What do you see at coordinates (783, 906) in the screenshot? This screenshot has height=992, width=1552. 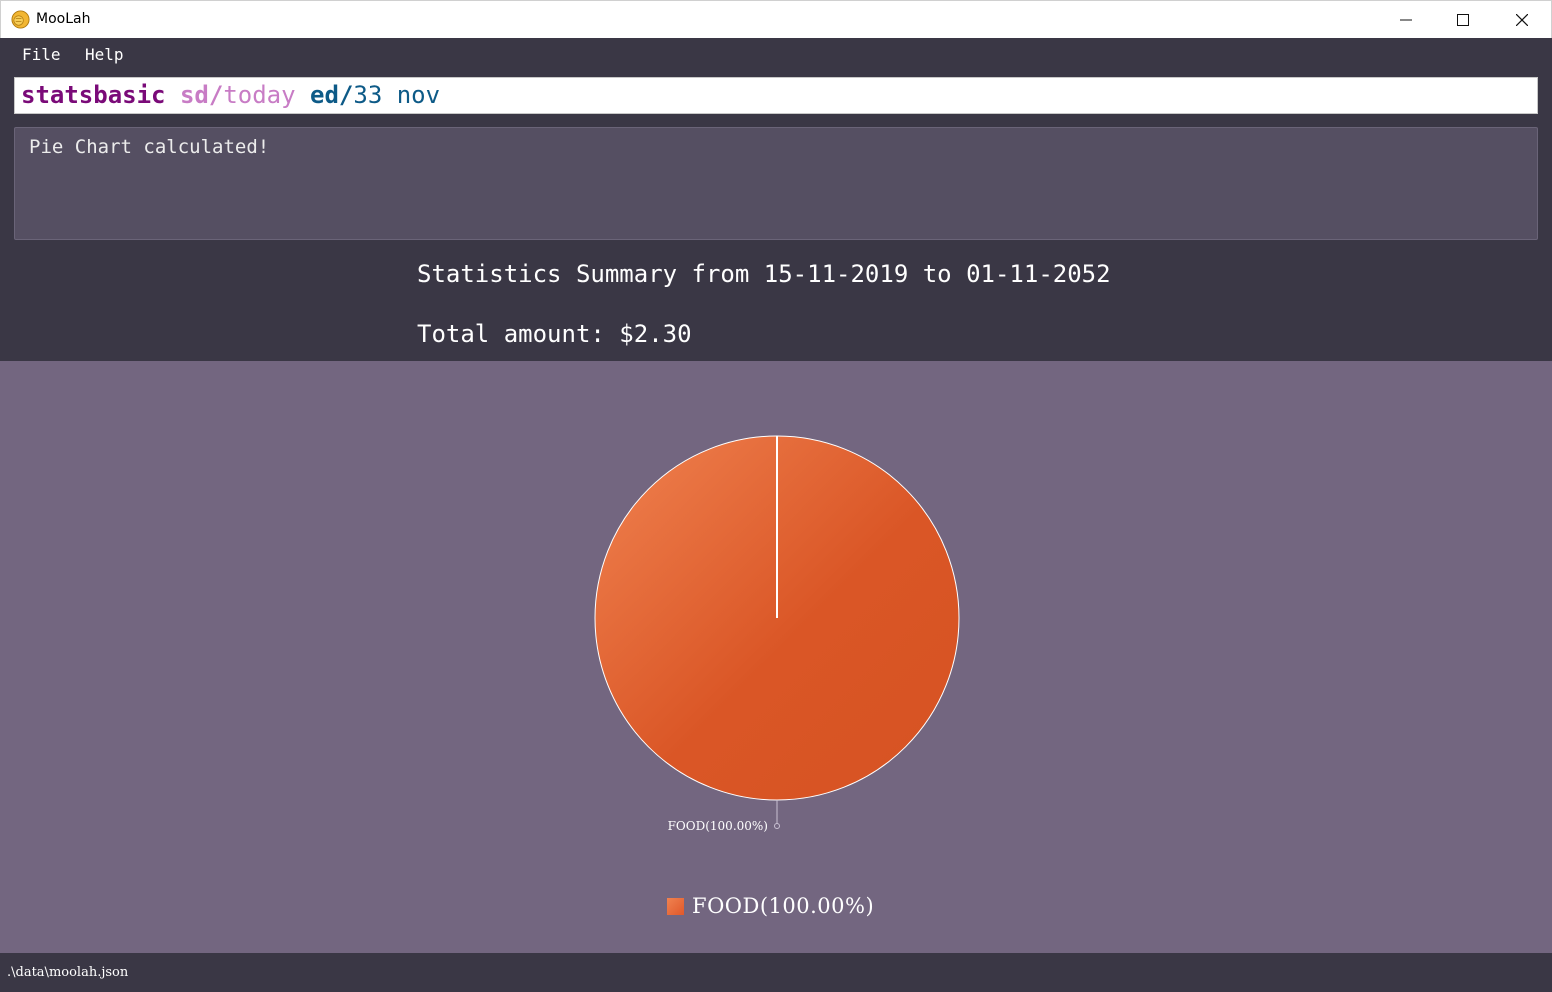 I see `legend-item-food: FOOD(100.00%)` at bounding box center [783, 906].